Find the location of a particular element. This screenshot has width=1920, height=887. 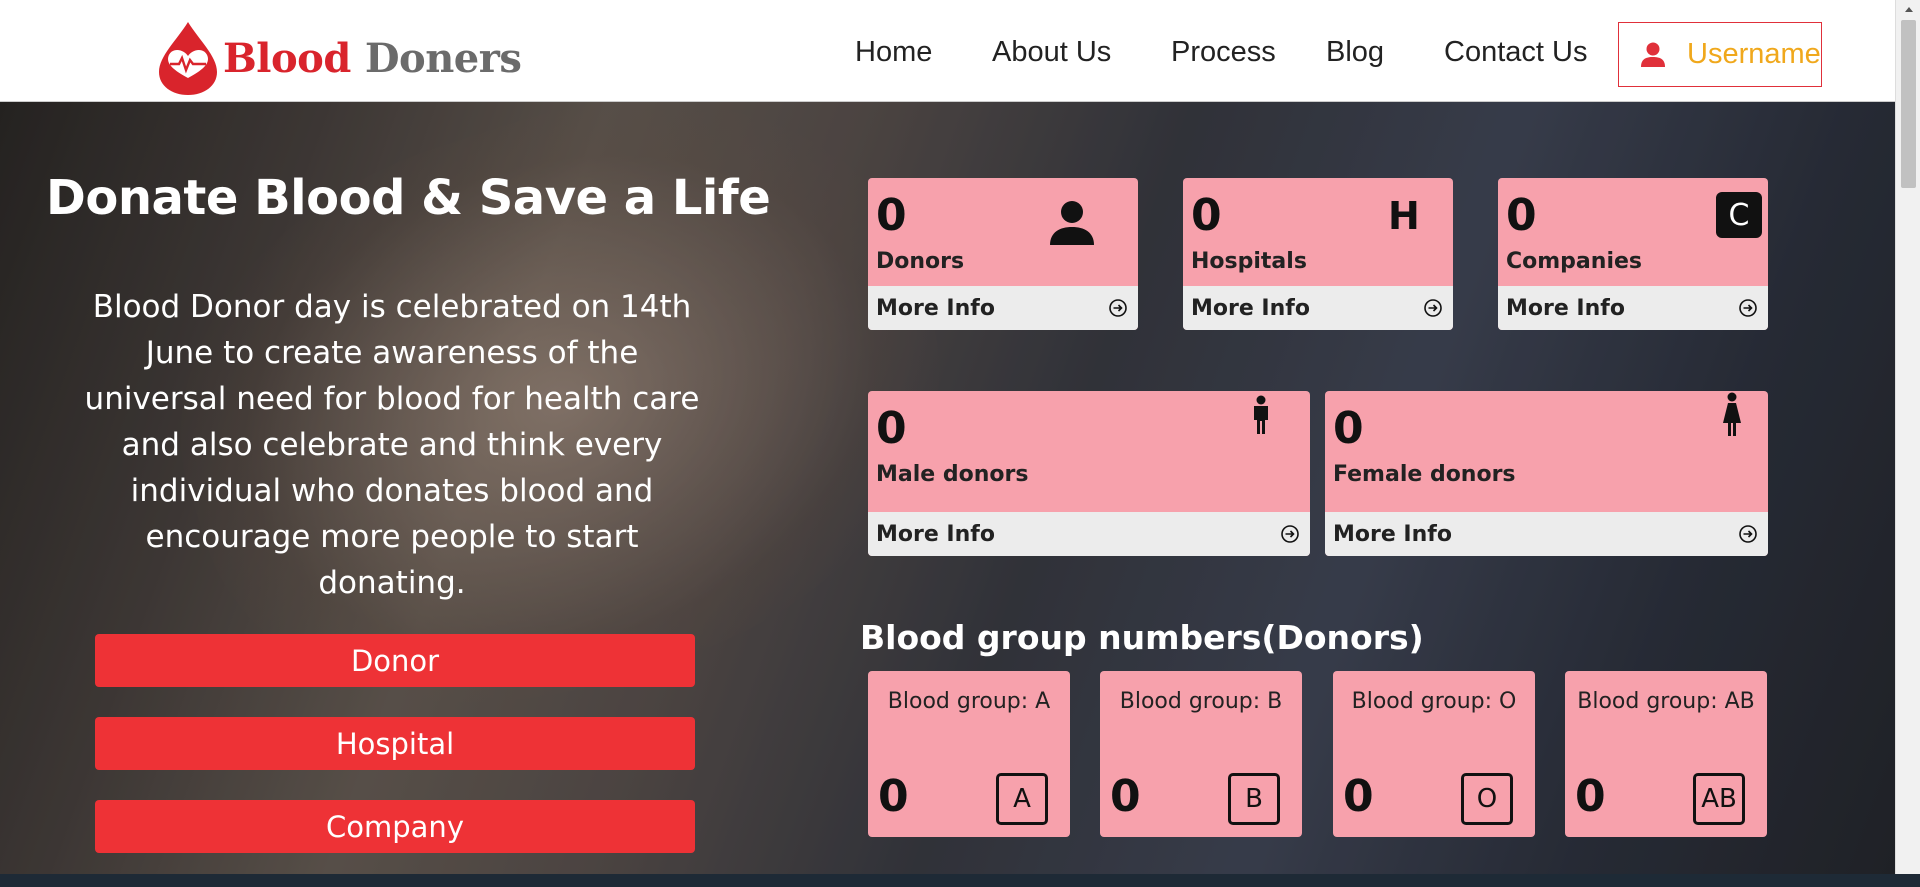

blood-group-b-card: Blood group: B 0 B is located at coordinates (1201, 754).